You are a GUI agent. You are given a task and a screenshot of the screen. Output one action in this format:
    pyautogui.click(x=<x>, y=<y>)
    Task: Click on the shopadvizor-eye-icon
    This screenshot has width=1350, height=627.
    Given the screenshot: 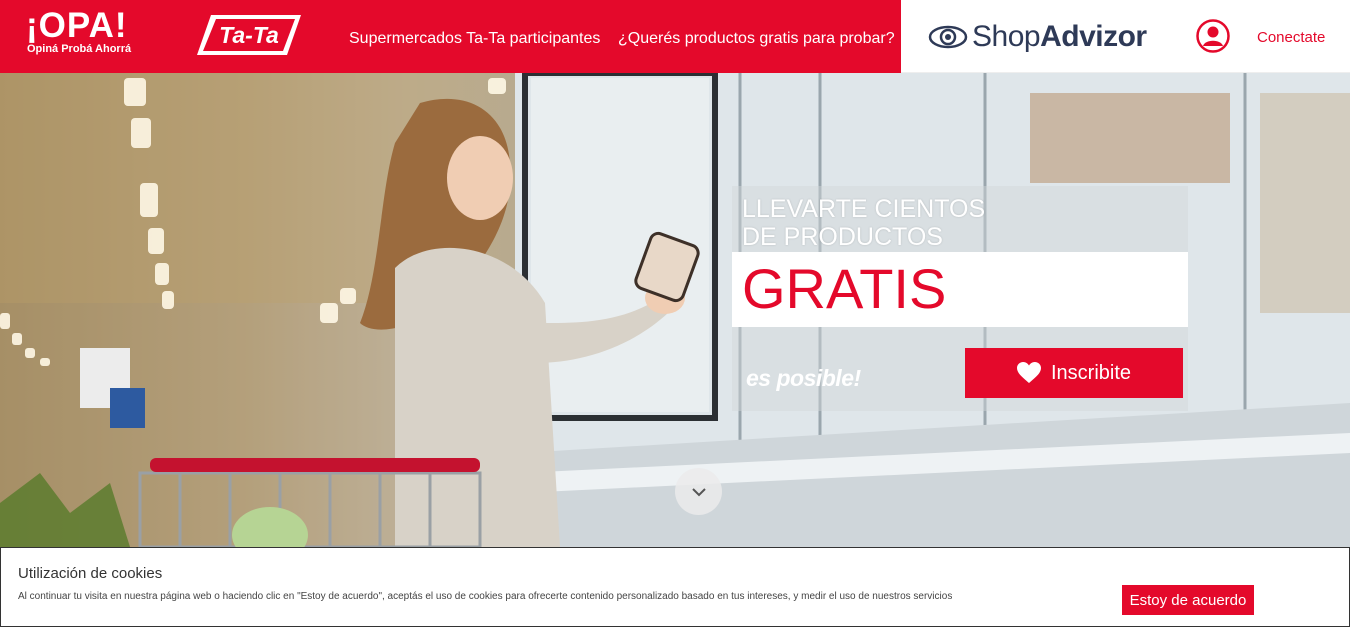 What is the action you would take?
    pyautogui.click(x=948, y=37)
    